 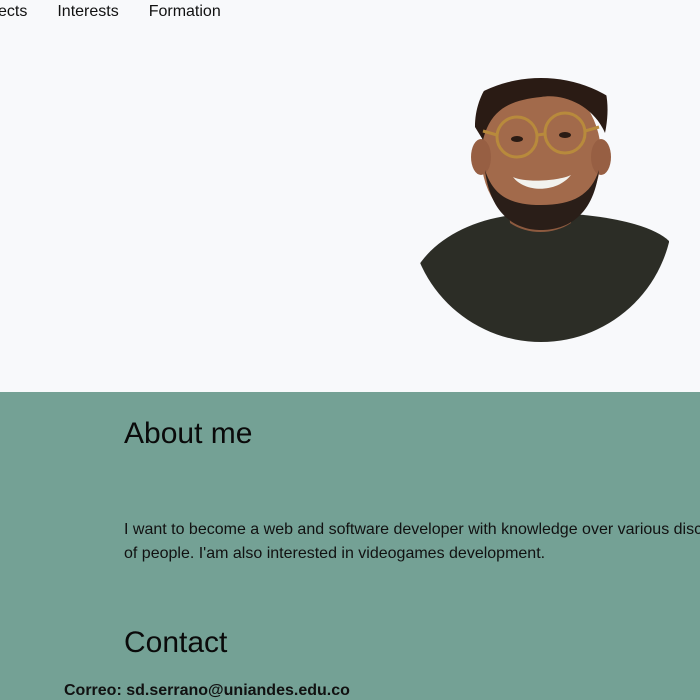 I want to click on top-nav: yects Interests Formation, so click(x=125, y=12).